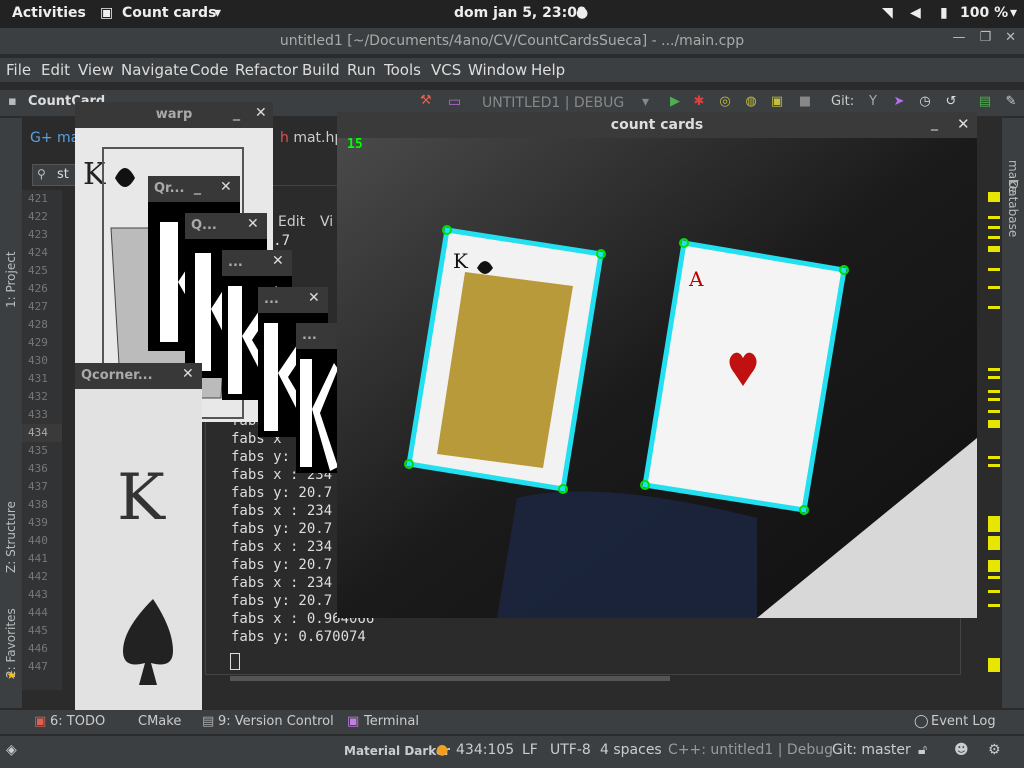  Describe the element at coordinates (209, 70) in the screenshot. I see `menu-code: Code` at that location.